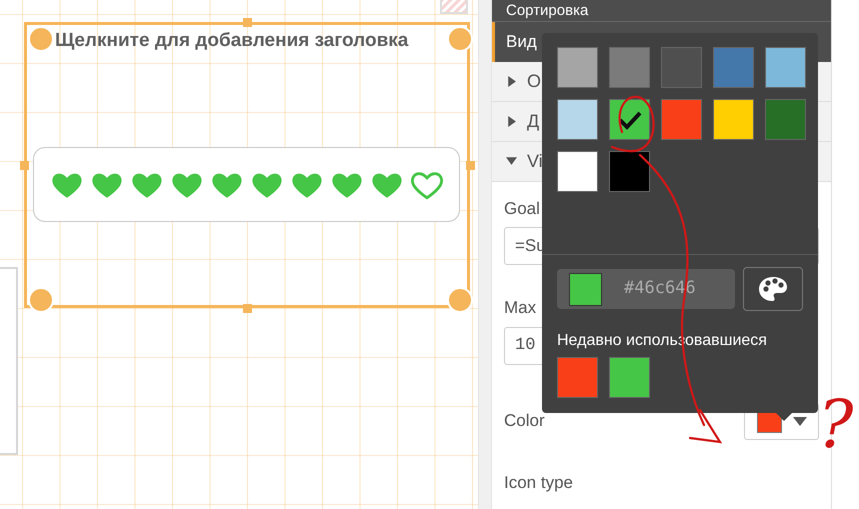 The height and width of the screenshot is (509, 859). I want to click on palette-icon, so click(773, 289).